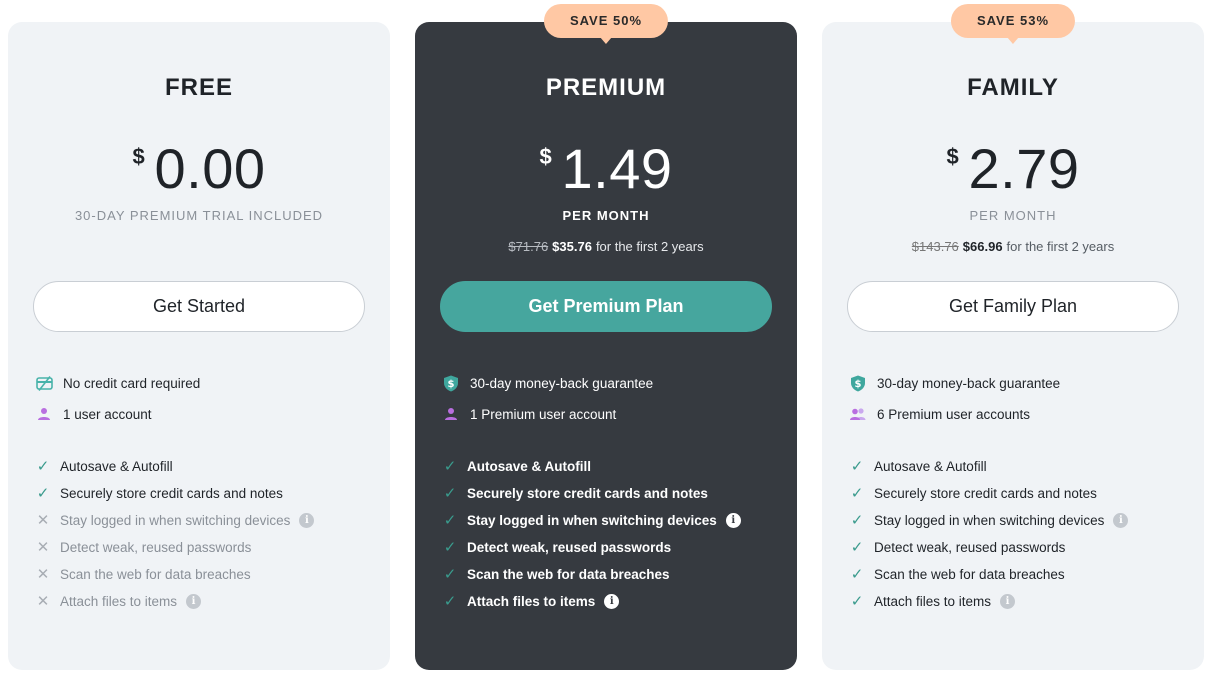 The image size is (1216, 680). What do you see at coordinates (606, 306) in the screenshot?
I see `get-premium-plan-button: Get Premium Plan` at bounding box center [606, 306].